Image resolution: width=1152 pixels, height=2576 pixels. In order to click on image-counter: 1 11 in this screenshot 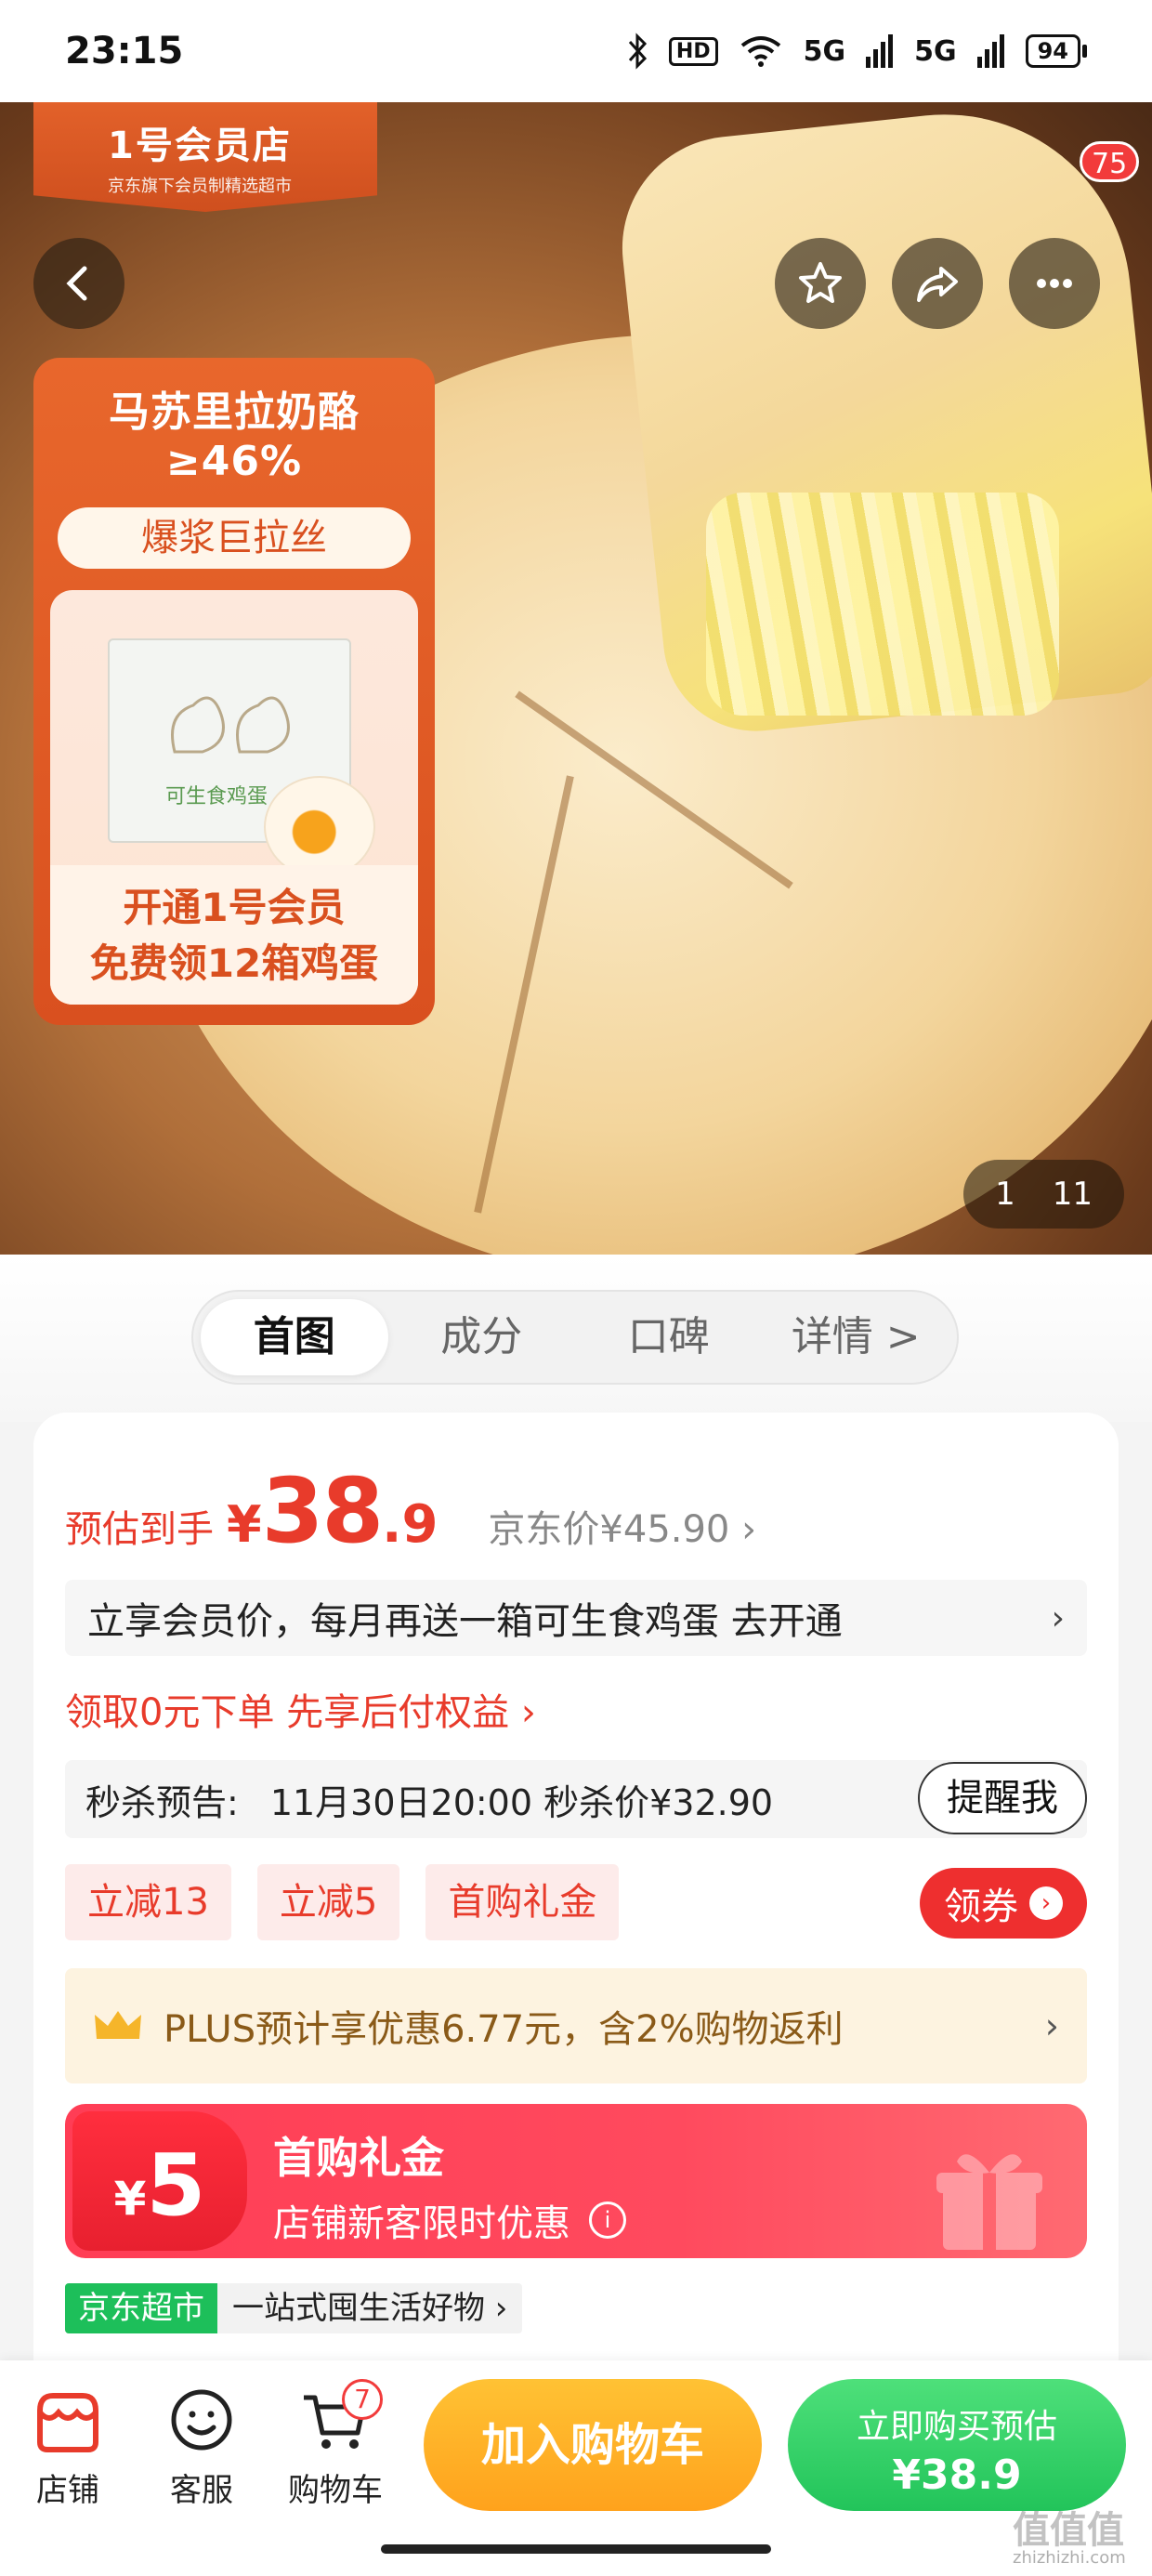, I will do `click(1043, 1194)`.